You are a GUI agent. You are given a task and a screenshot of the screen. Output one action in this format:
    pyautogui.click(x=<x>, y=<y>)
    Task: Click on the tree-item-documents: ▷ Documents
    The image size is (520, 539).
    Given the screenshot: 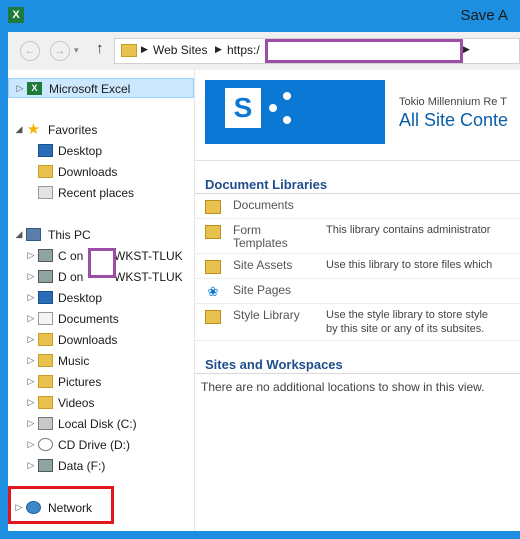 What is the action you would take?
    pyautogui.click(x=101, y=319)
    